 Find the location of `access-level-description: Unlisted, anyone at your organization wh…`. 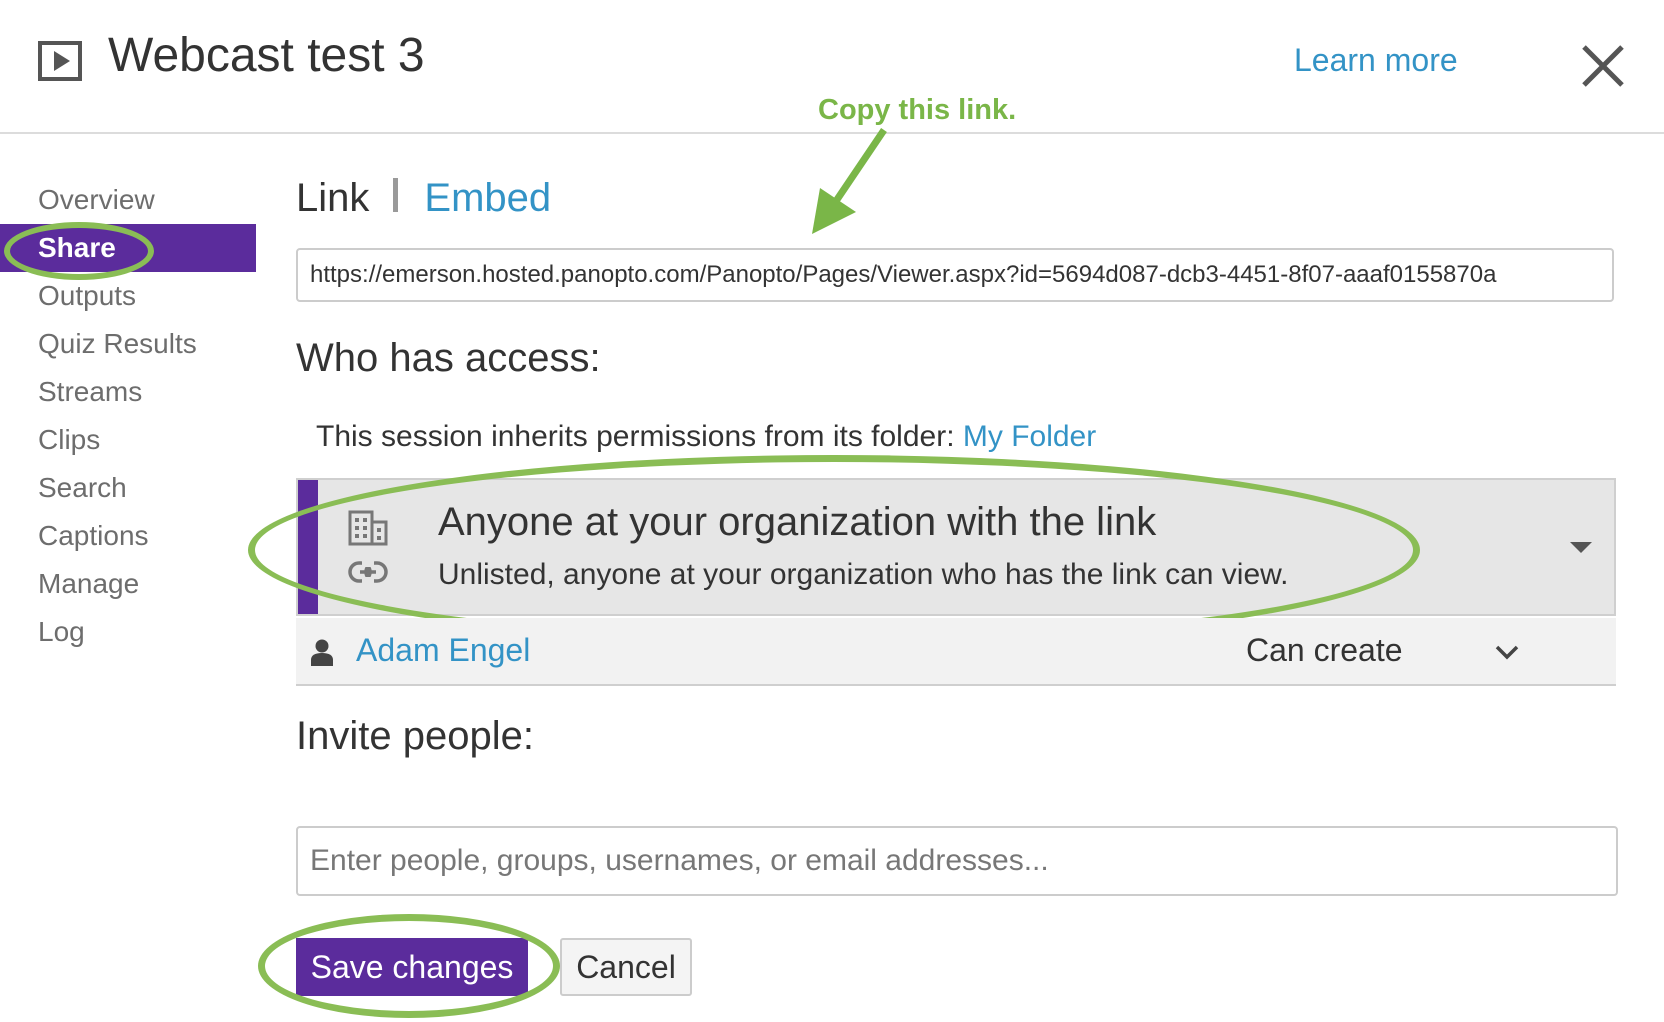

access-level-description: Unlisted, anyone at your organization wh… is located at coordinates (863, 574).